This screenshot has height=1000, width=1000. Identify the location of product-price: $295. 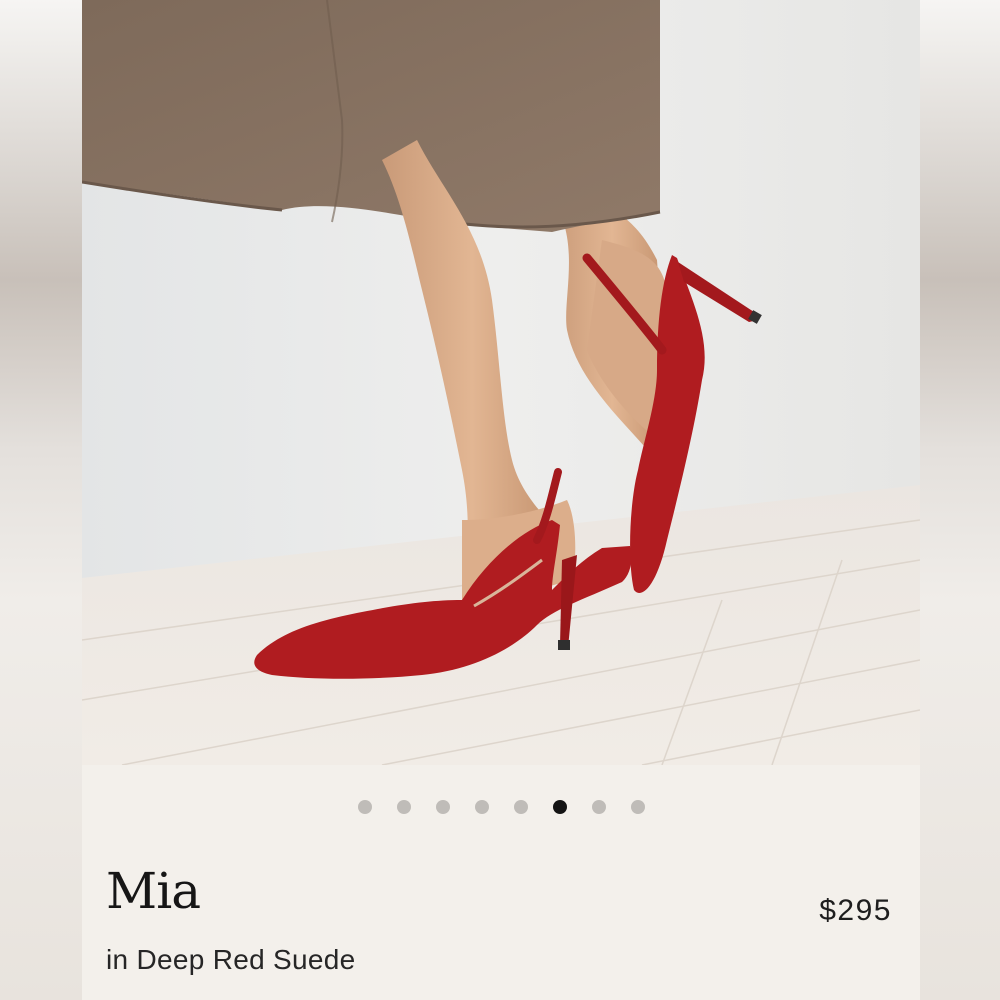
(855, 910).